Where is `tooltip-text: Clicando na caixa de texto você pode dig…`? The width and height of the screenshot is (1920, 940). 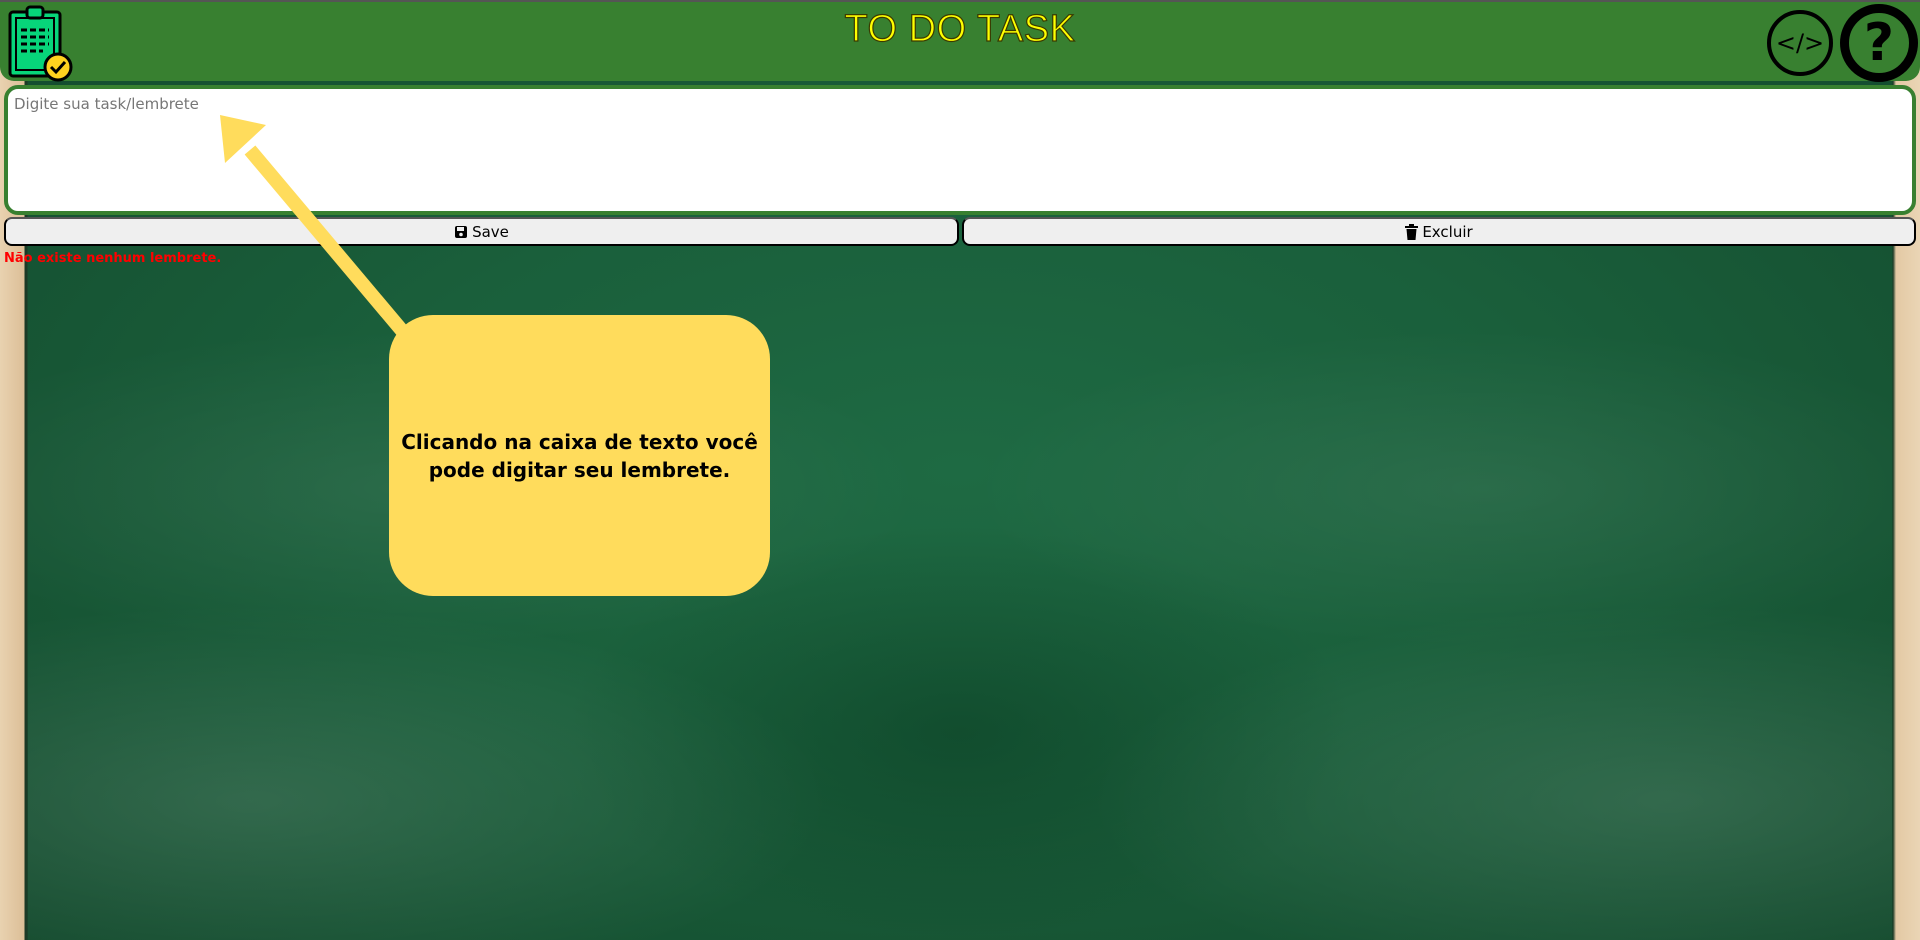
tooltip-text: Clicando na caixa de texto você pode dig… is located at coordinates (579, 455).